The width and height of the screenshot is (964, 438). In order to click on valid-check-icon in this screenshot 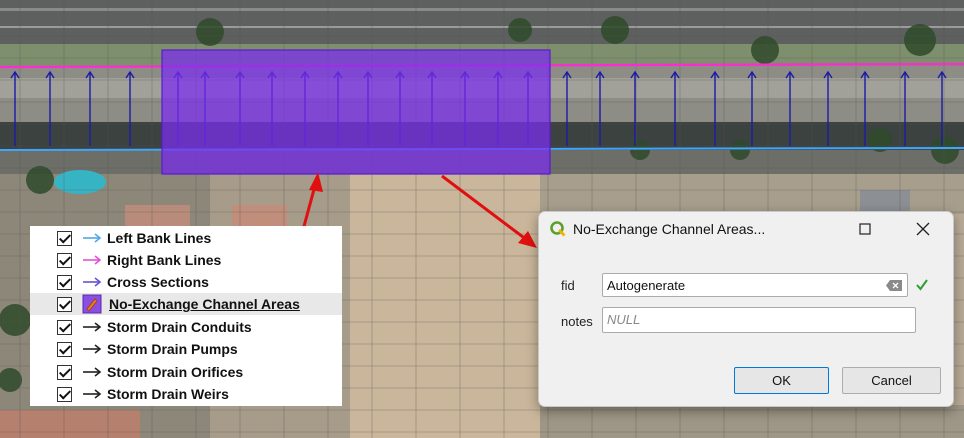, I will do `click(922, 285)`.